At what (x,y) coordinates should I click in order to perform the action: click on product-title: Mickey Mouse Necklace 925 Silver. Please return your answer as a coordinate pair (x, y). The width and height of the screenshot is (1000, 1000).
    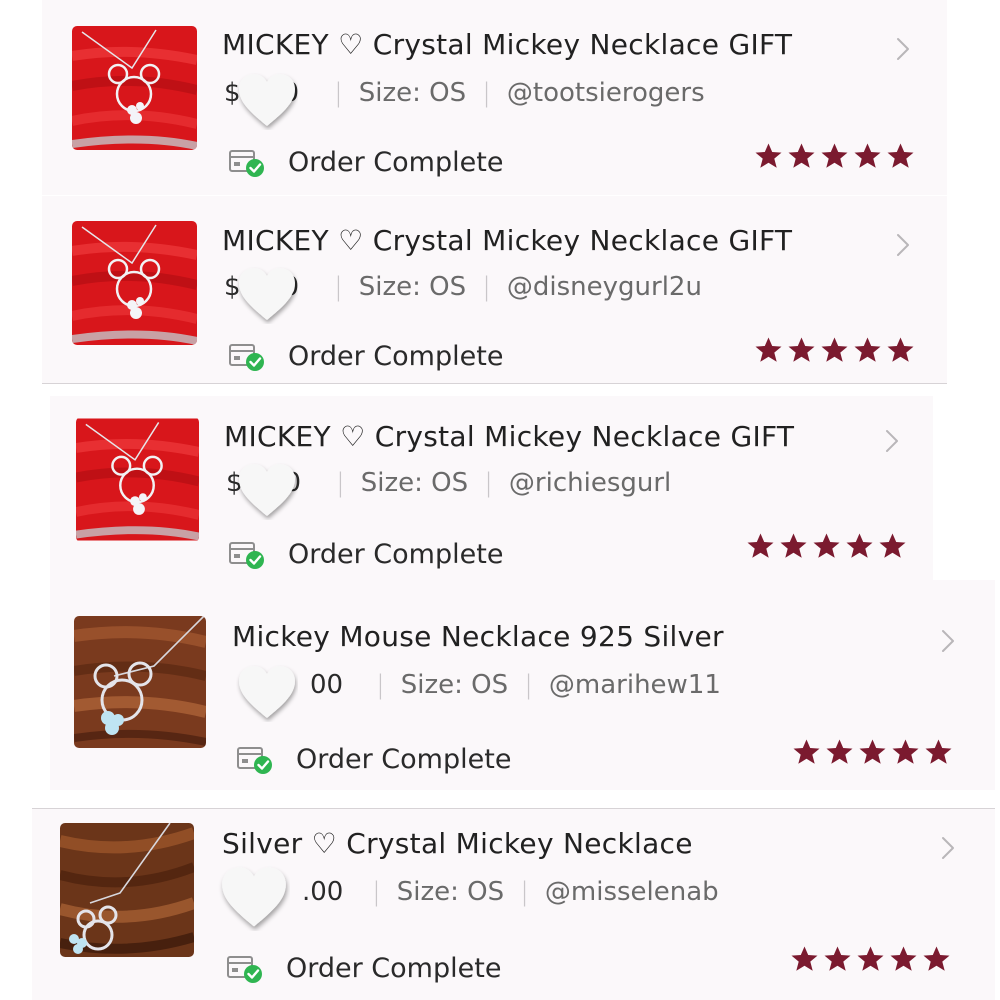
    Looking at the image, I should click on (478, 636).